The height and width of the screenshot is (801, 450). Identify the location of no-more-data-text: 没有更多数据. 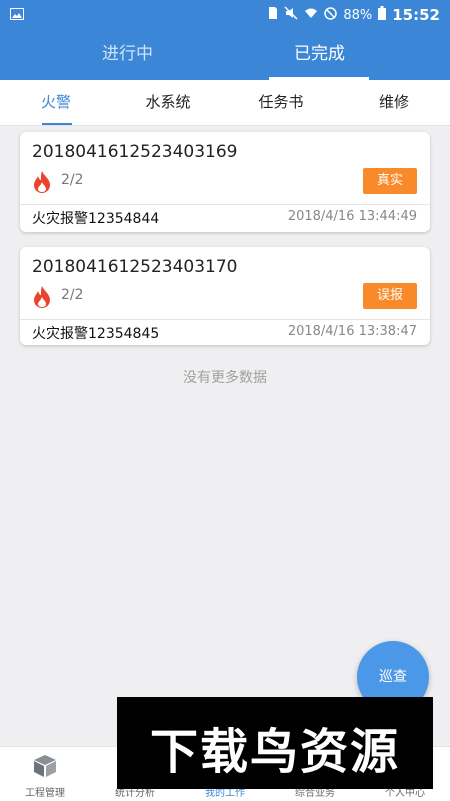
(225, 378).